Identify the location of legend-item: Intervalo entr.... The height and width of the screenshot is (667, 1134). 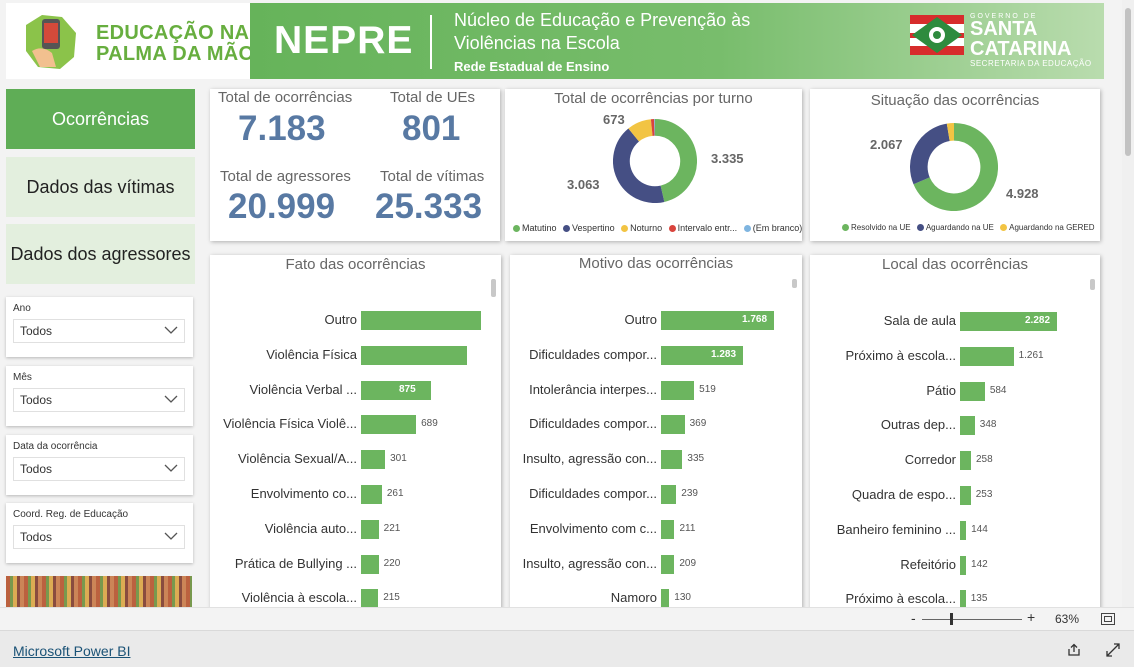
(707, 228).